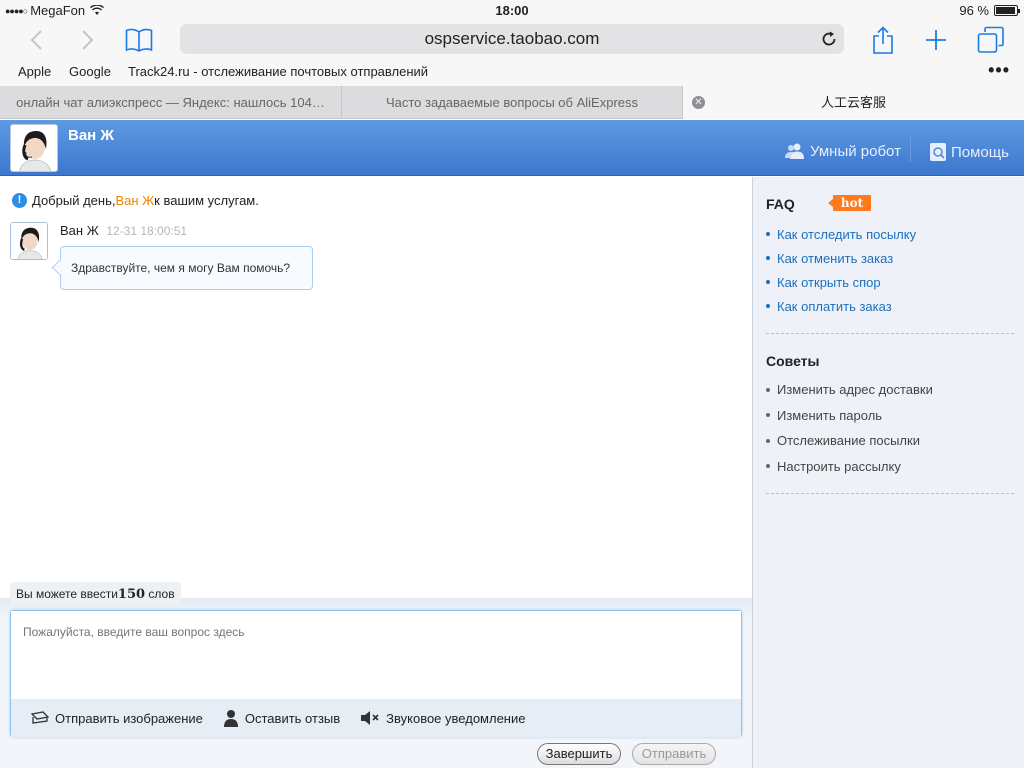 Image resolution: width=1024 pixels, height=768 pixels. I want to click on help-button: Помощь, so click(969, 152).